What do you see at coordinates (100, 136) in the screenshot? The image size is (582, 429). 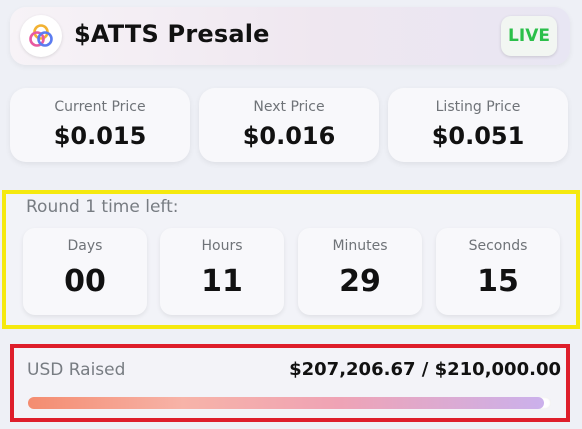 I see `current-price-value: $0.015` at bounding box center [100, 136].